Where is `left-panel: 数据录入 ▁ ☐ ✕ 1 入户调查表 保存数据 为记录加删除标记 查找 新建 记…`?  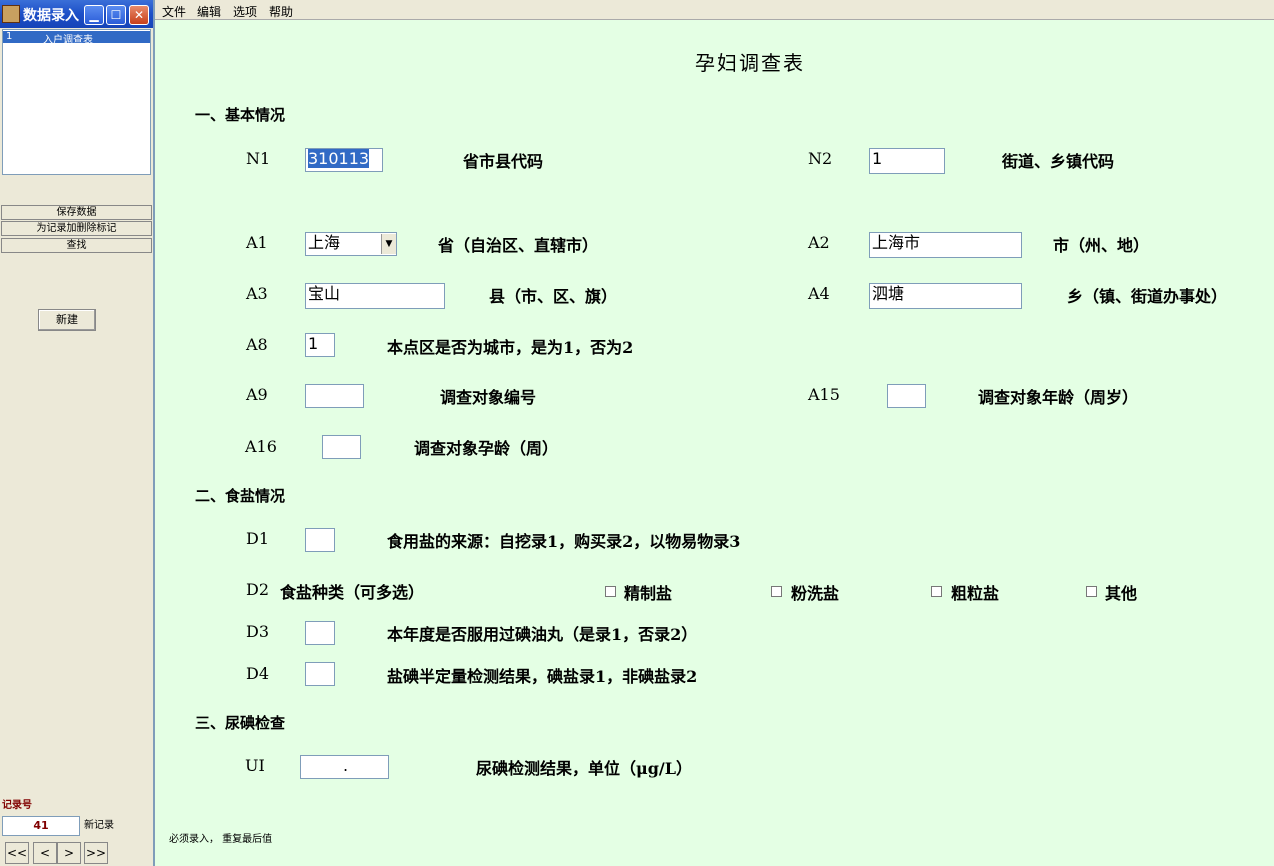 left-panel: 数据录入 ▁ ☐ ✕ 1 入户调查表 保存数据 为记录加删除标记 查找 新建 记… is located at coordinates (77, 433).